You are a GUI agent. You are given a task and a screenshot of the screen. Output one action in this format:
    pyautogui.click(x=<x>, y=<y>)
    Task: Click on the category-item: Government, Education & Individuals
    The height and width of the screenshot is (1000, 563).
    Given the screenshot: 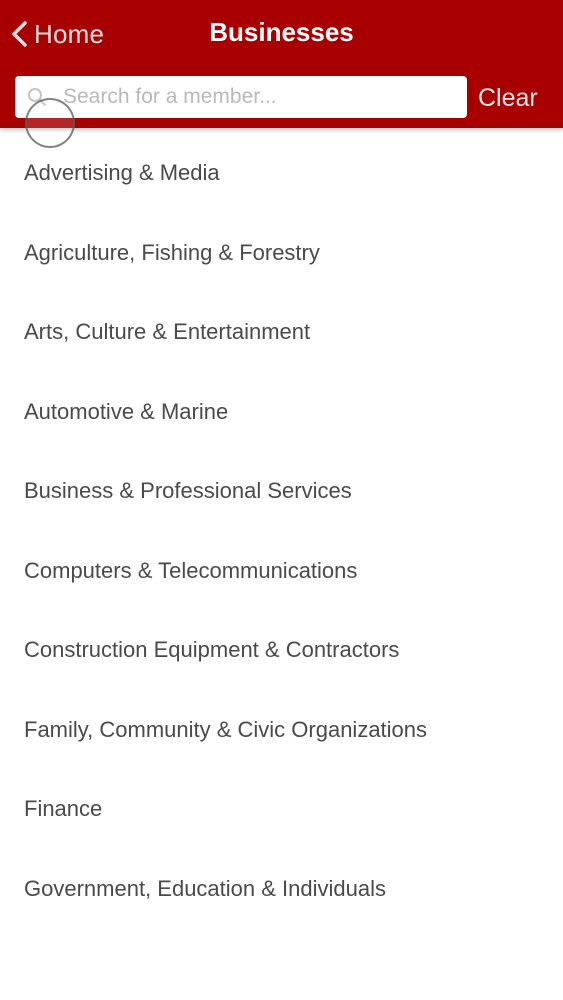 What is the action you would take?
    pyautogui.click(x=281, y=889)
    